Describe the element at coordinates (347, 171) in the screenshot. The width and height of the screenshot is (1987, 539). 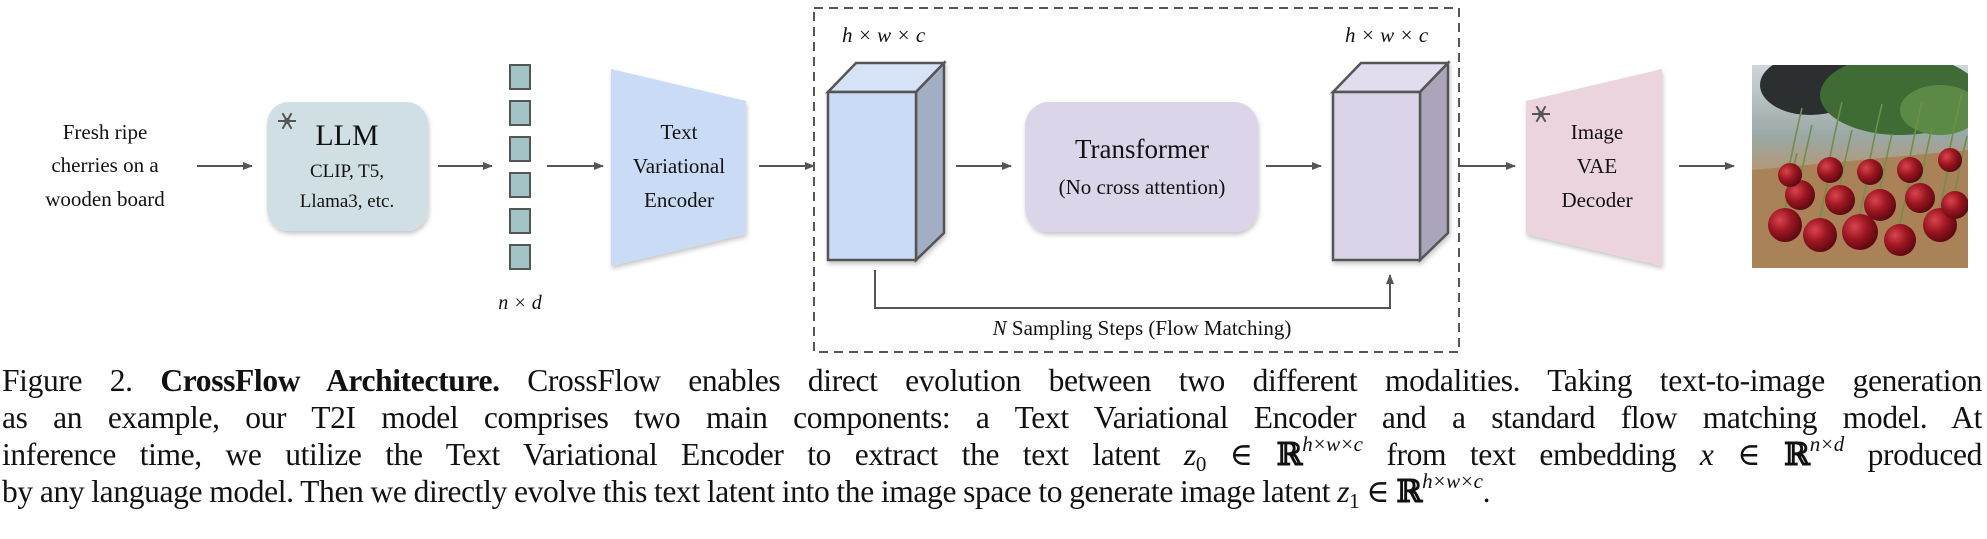
I see `llm-subtitle: CLIP, T5,` at that location.